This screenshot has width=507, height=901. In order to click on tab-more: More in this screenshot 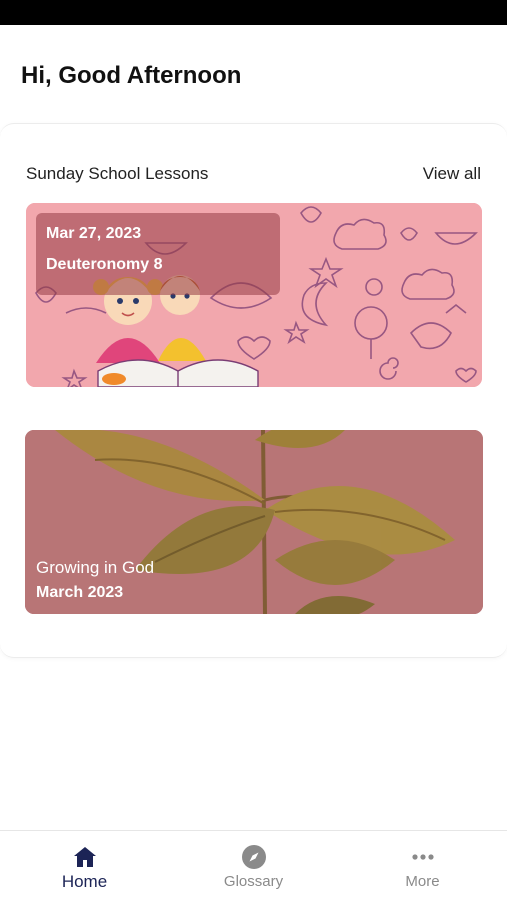, I will do `click(422, 866)`.